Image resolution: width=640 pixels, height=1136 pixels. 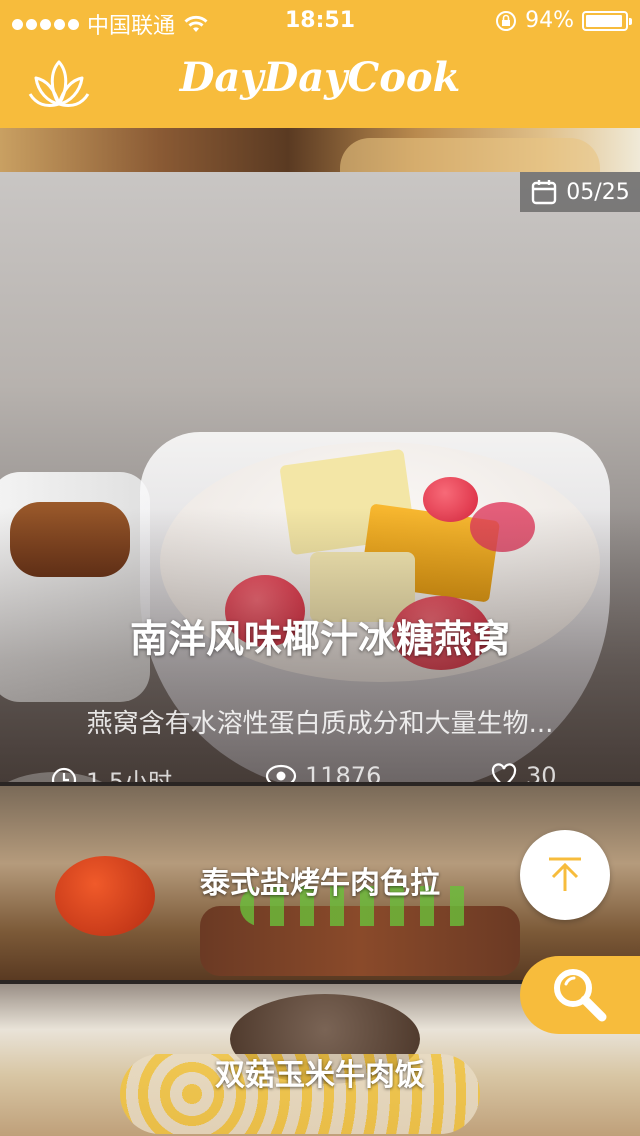 What do you see at coordinates (504, 772) in the screenshot?
I see `heart-icon` at bounding box center [504, 772].